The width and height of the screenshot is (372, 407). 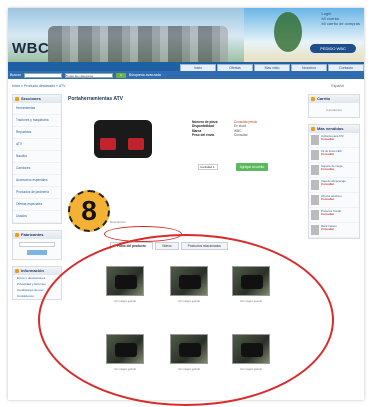 What do you see at coordinates (337, 86) in the screenshot?
I see `language-select: Español` at bounding box center [337, 86].